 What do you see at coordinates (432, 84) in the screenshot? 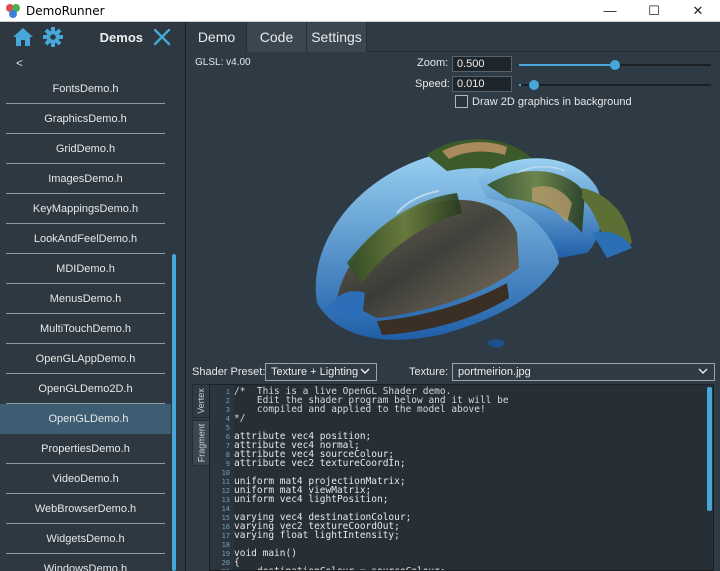
I see `speed-label: Speed:` at bounding box center [432, 84].